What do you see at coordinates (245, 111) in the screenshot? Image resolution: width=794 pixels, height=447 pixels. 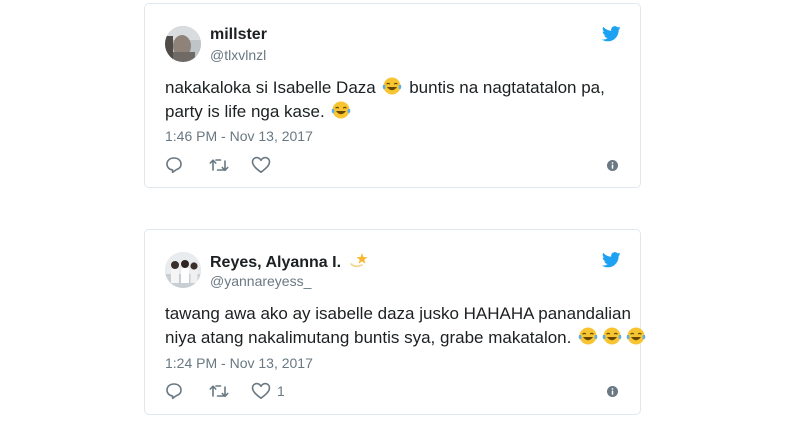 I see `tweet-text-part: party is life nga kase.` at bounding box center [245, 111].